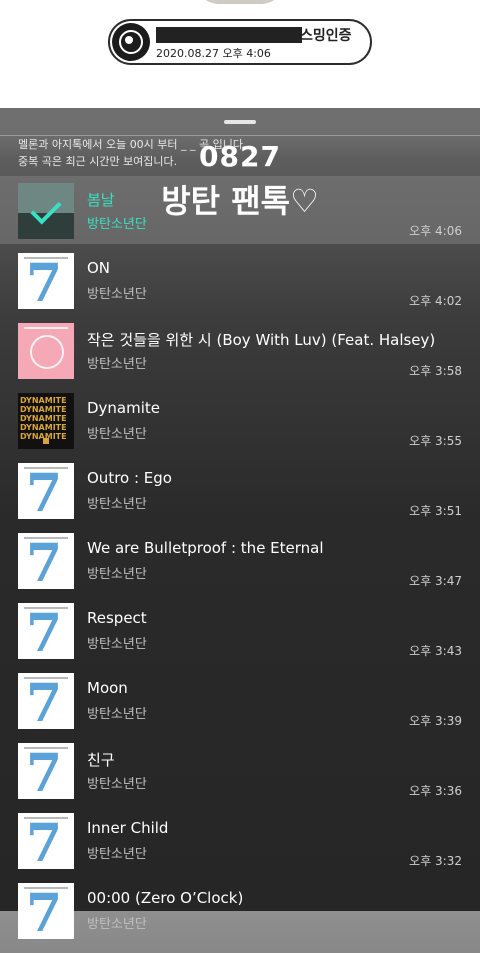  What do you see at coordinates (205, 548) in the screenshot?
I see `track-title: We are Bulletproof : the Eternal` at bounding box center [205, 548].